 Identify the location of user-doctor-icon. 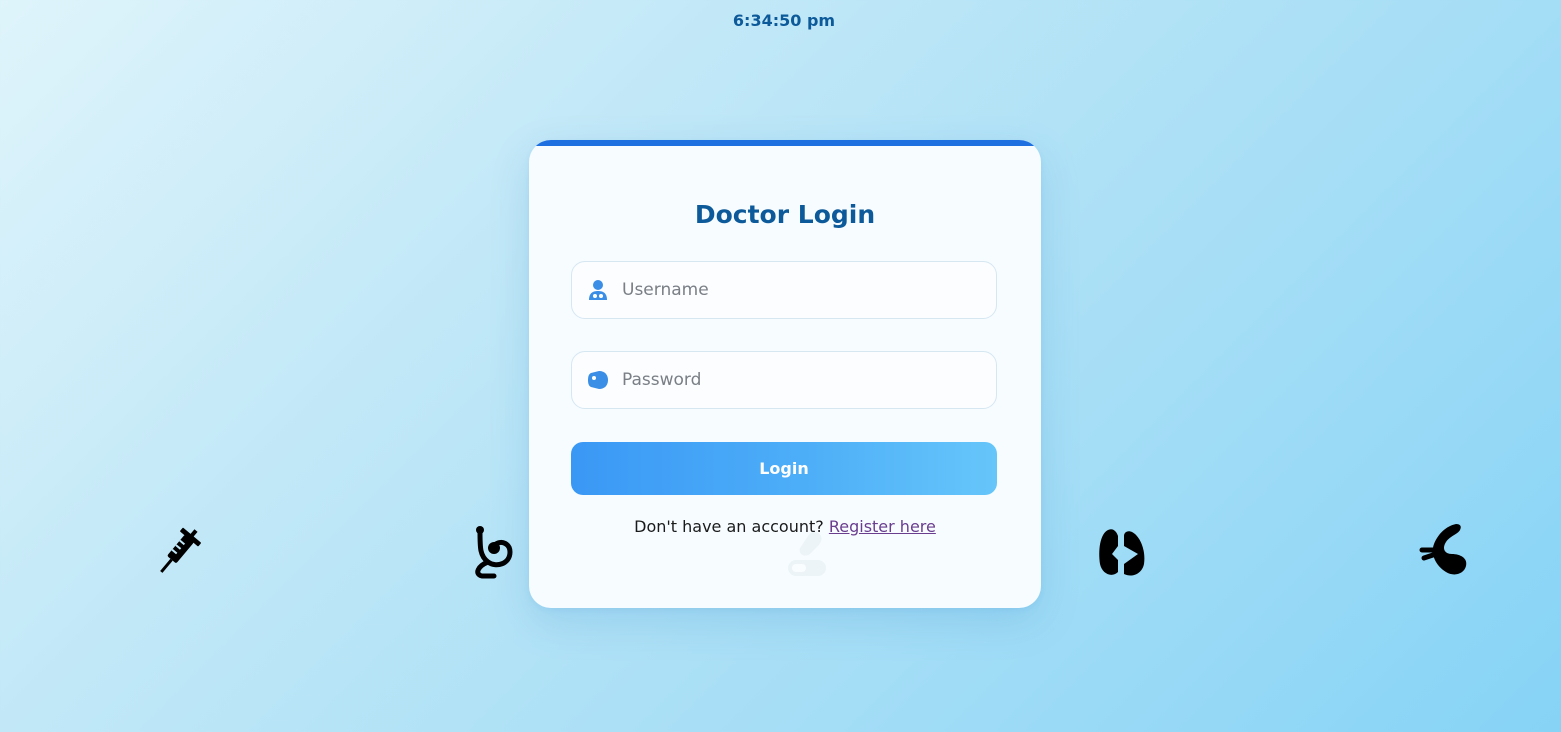
(598, 290).